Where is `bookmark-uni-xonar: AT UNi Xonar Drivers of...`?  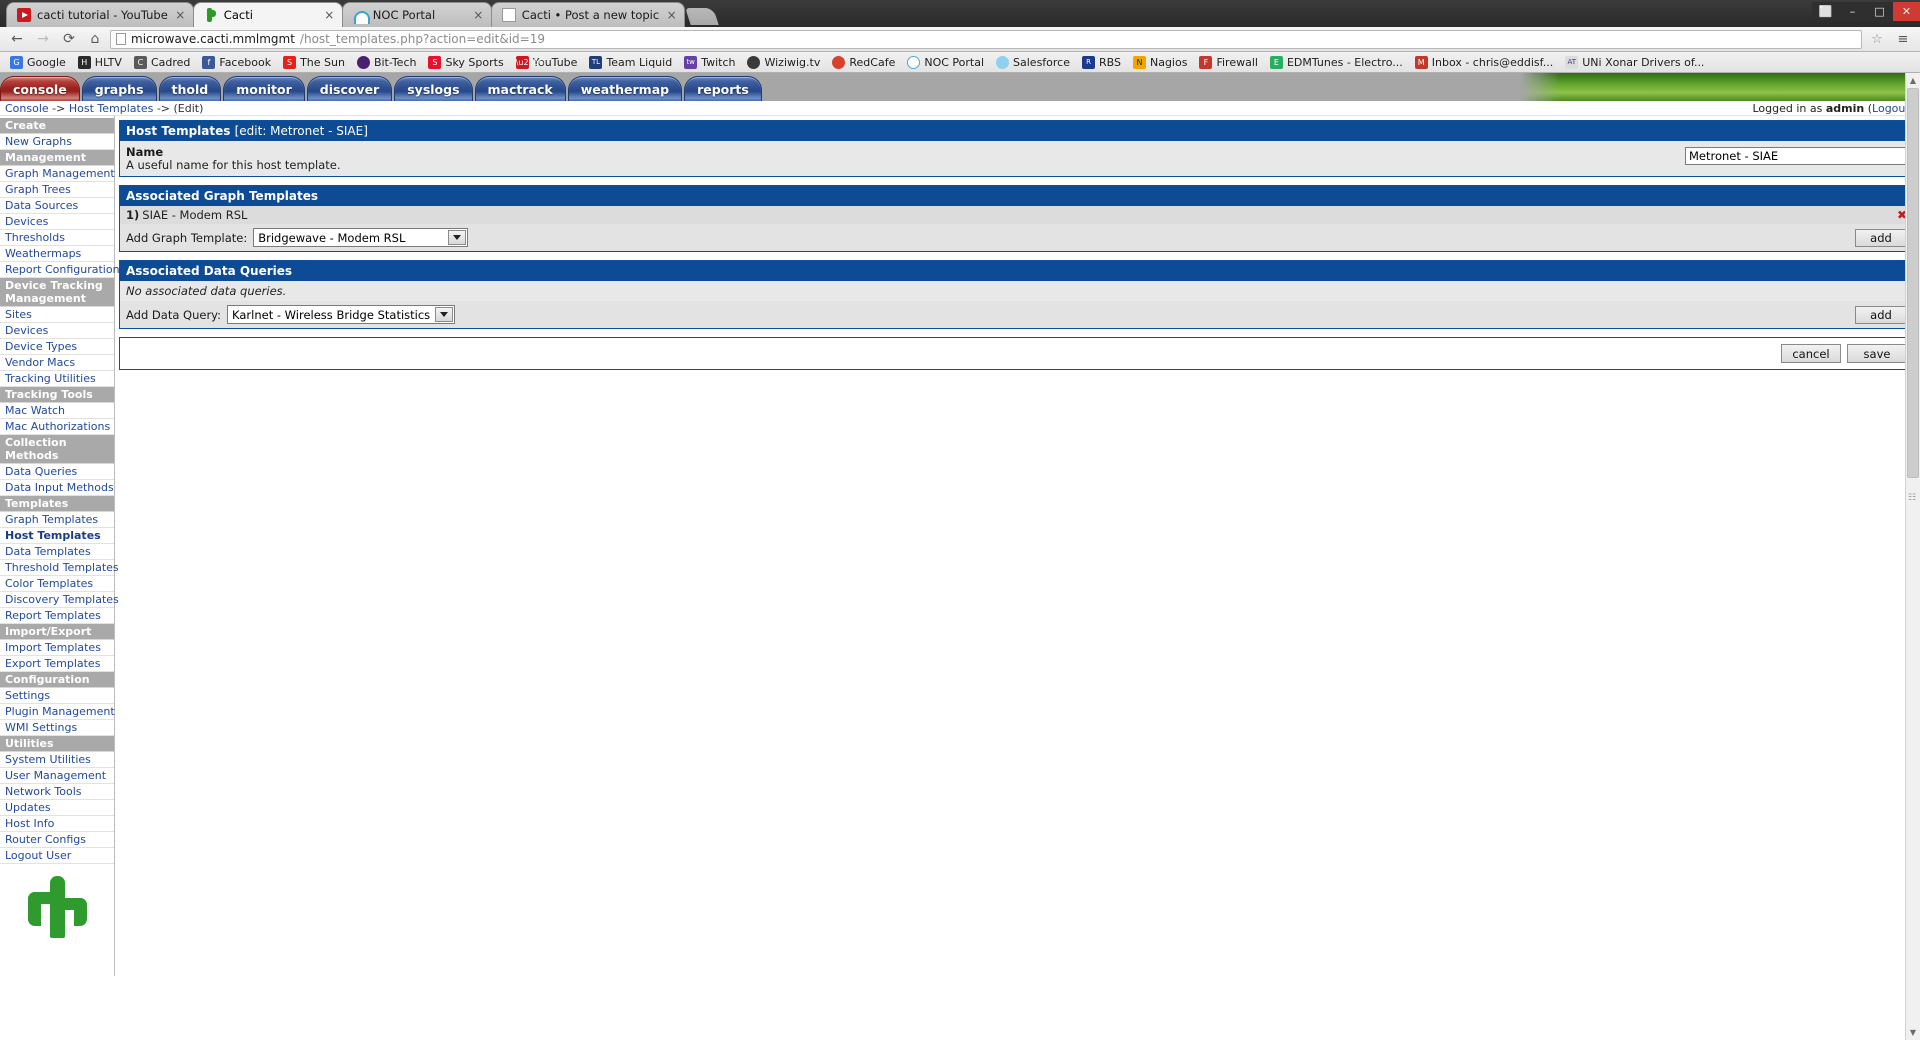
bookmark-uni-xonar: AT UNi Xonar Drivers of... is located at coordinates (1634, 62).